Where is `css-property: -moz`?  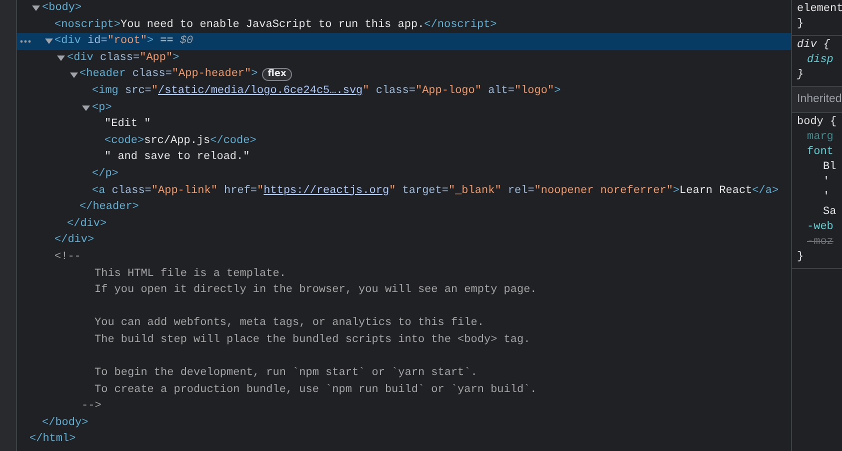 css-property: -moz is located at coordinates (820, 242).